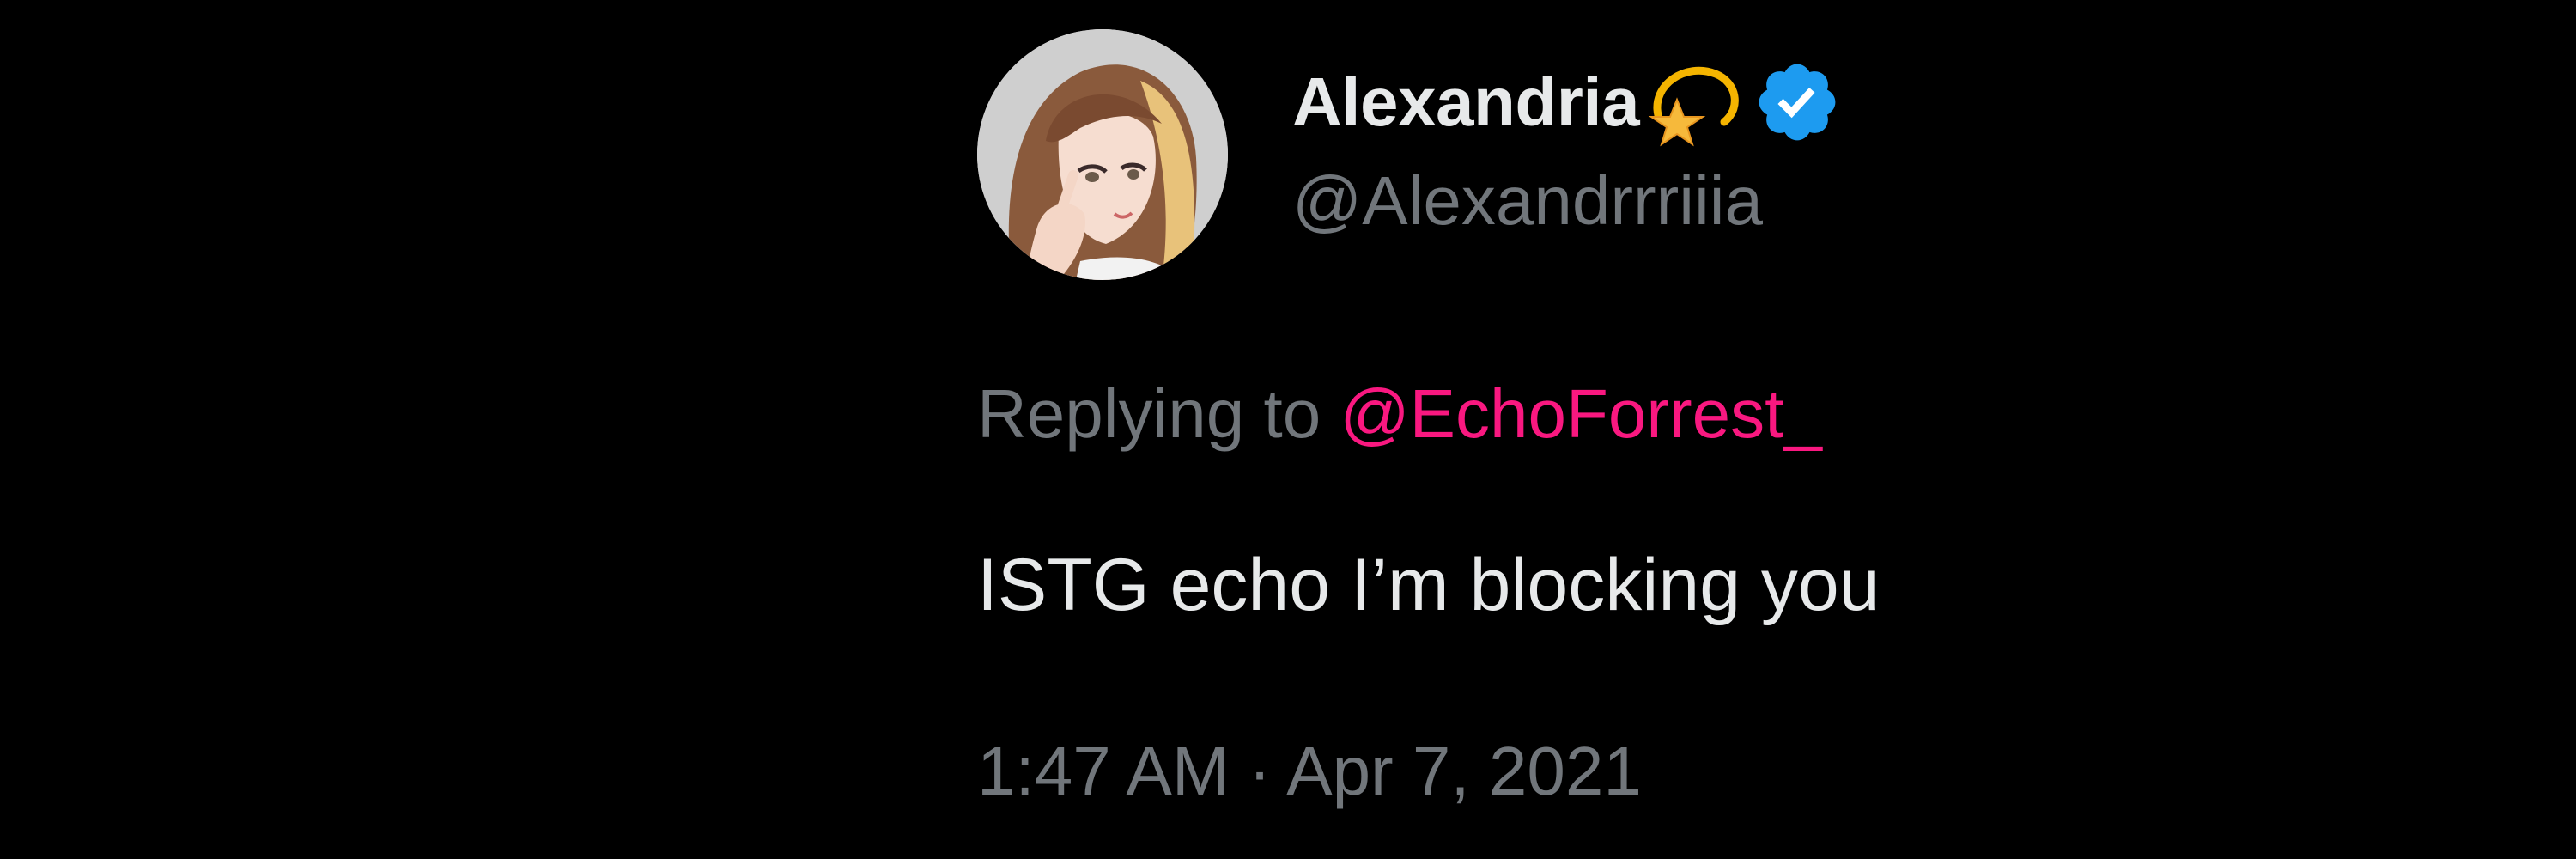 The height and width of the screenshot is (859, 2576). What do you see at coordinates (1798, 102) in the screenshot?
I see `verified-badge-icon` at bounding box center [1798, 102].